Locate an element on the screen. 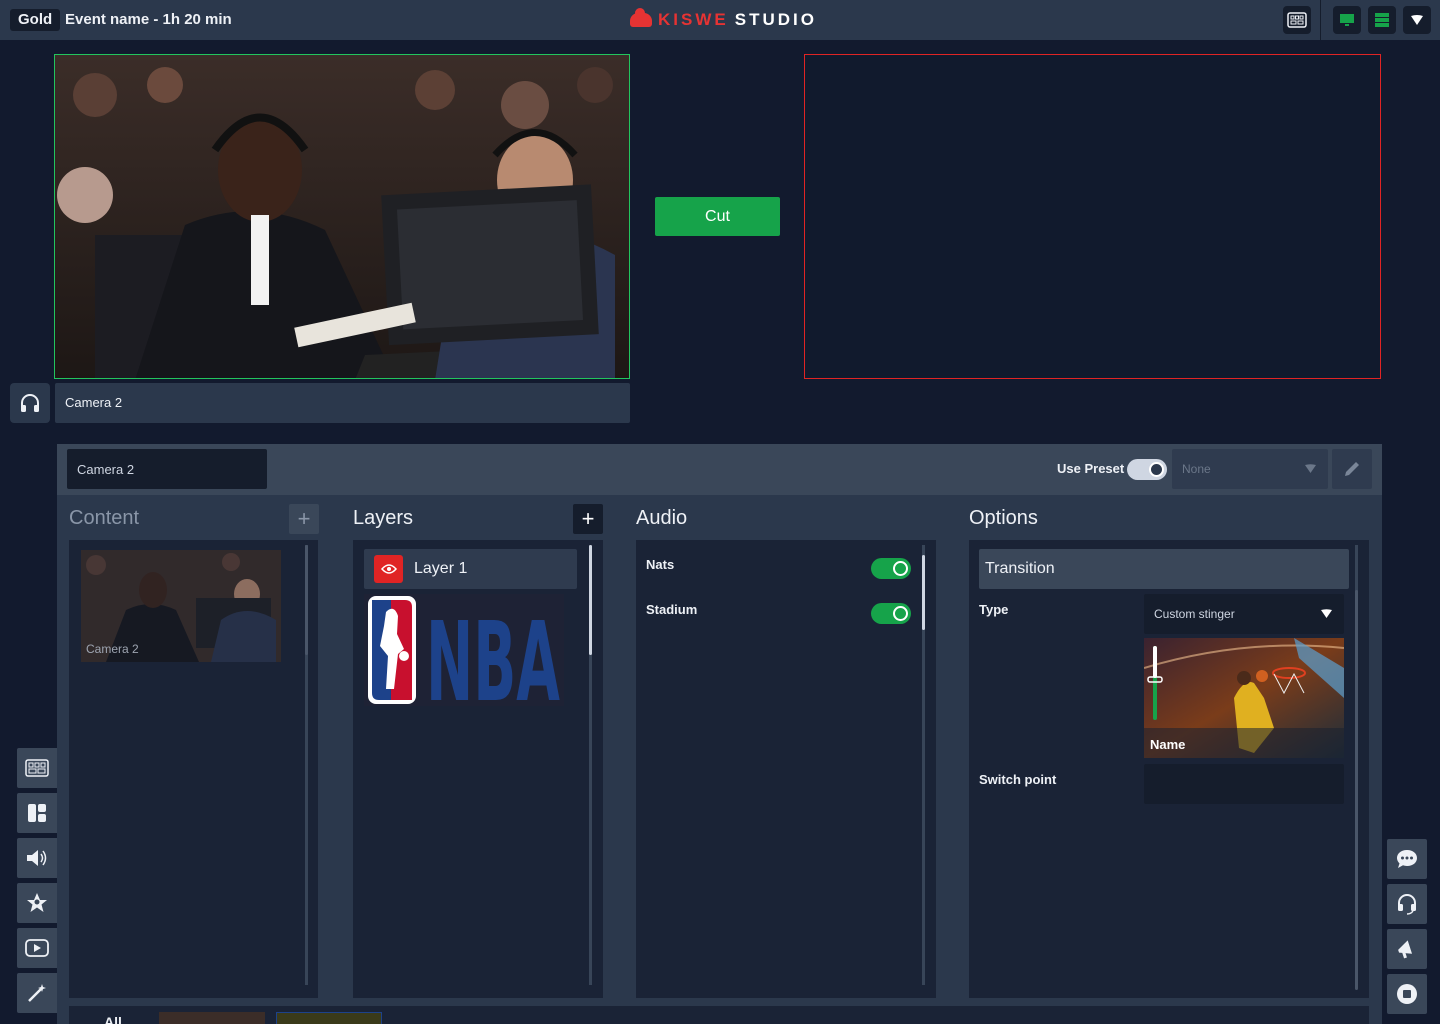 This screenshot has height=1024, width=1440. speaker-icon is located at coordinates (37, 858).